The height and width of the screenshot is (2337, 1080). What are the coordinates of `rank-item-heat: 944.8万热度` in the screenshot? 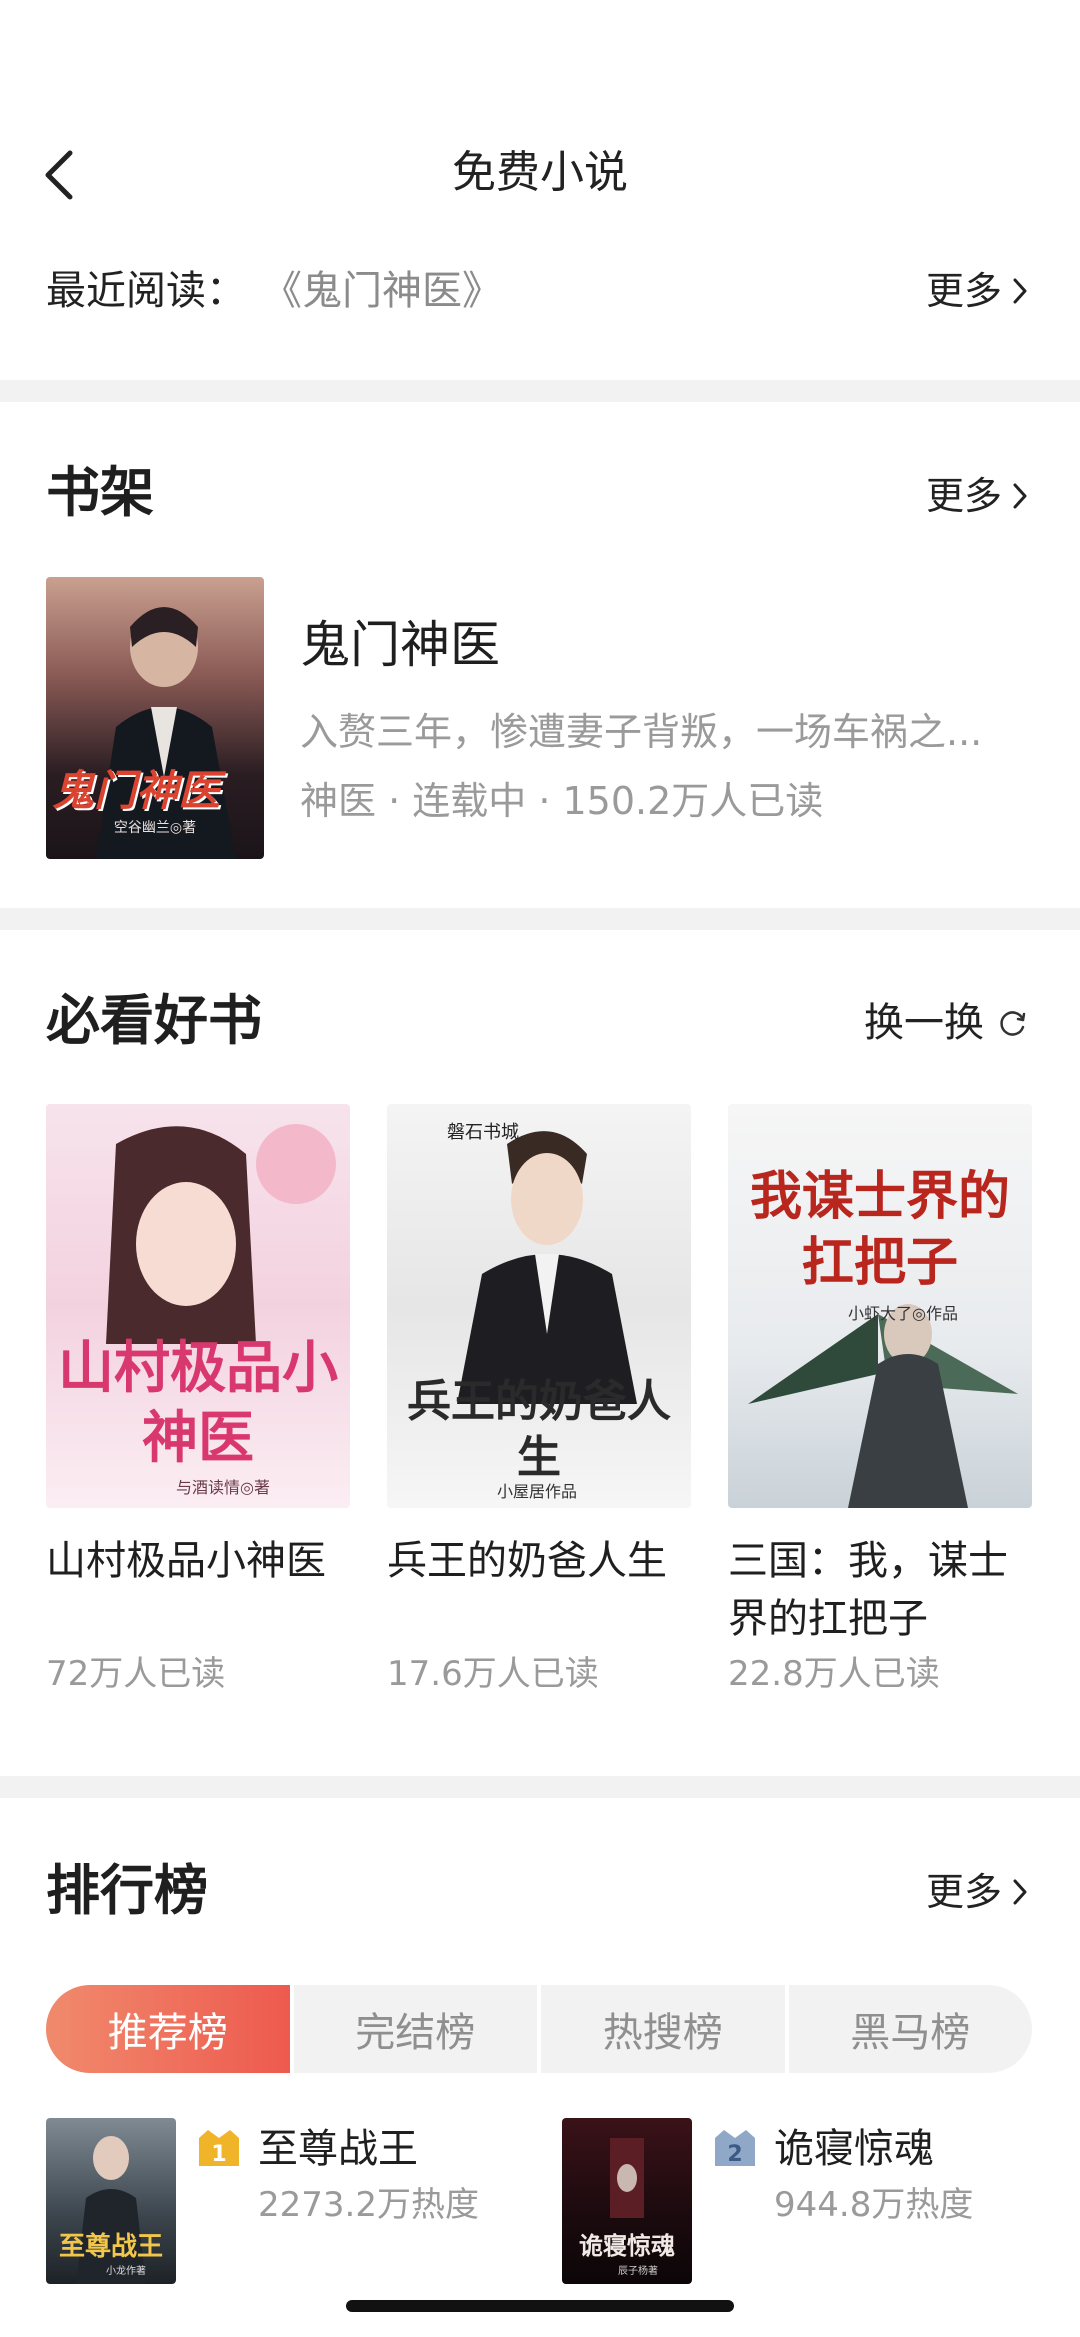 It's located at (874, 2205).